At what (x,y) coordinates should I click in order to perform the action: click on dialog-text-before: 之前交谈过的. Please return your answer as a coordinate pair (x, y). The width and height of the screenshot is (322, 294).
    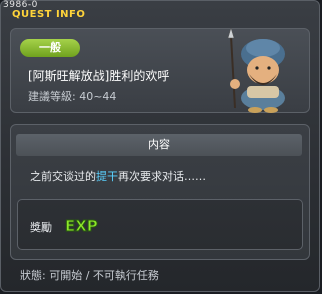
    Looking at the image, I should click on (63, 176).